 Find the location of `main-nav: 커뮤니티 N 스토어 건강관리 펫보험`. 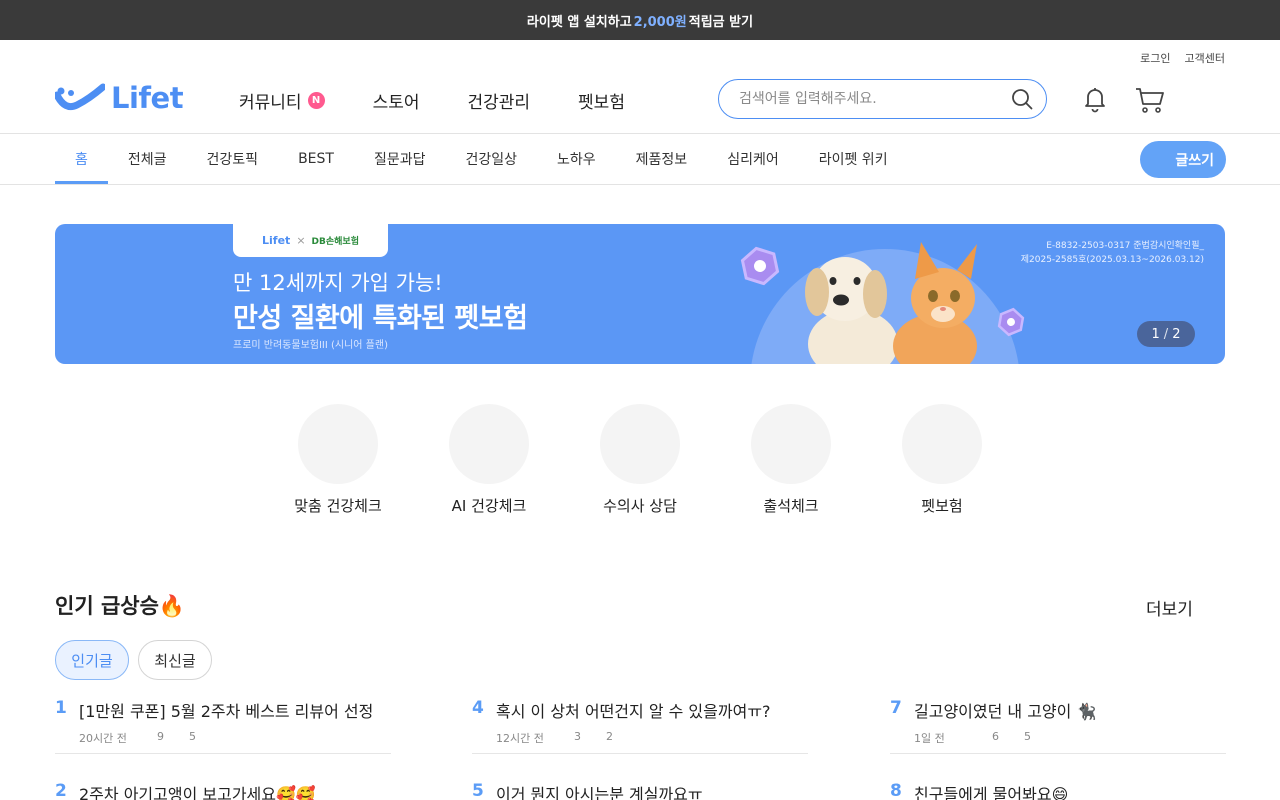

main-nav: 커뮤니티 N 스토어 건강관리 펫보험 is located at coordinates (456, 100).